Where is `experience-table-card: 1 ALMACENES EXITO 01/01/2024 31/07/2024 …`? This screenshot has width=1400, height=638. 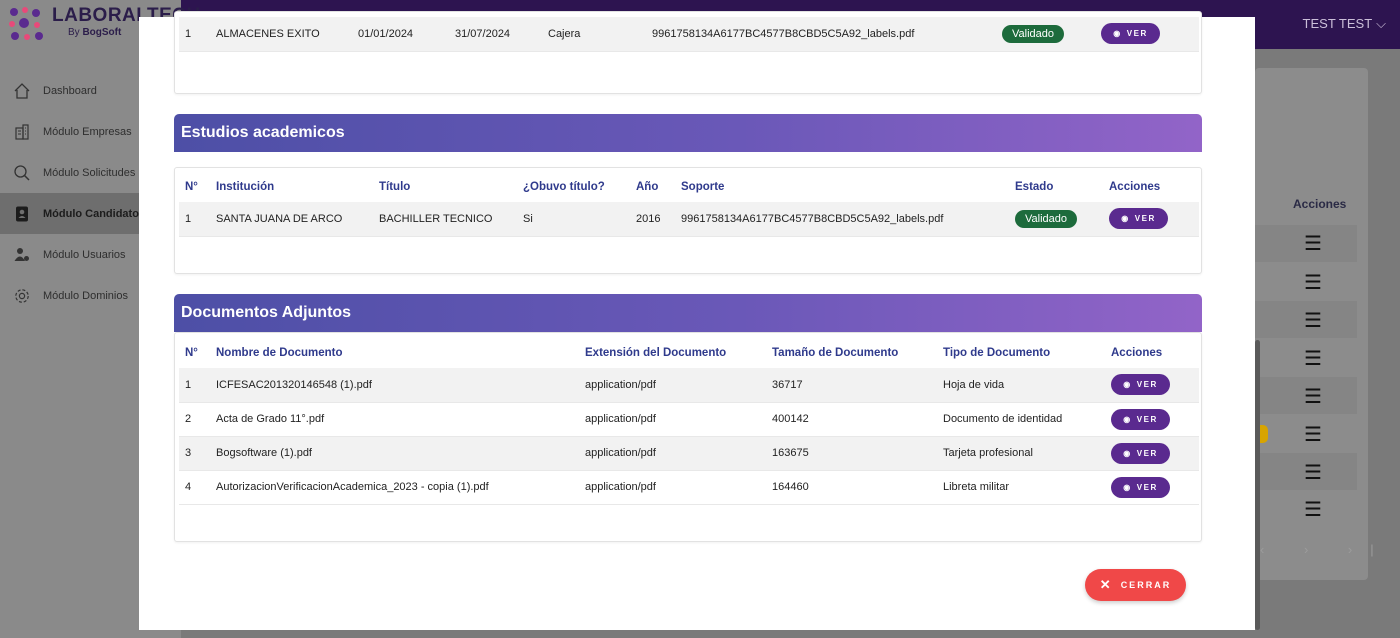 experience-table-card: 1 ALMACENES EXITO 01/01/2024 31/07/2024 … is located at coordinates (688, 52).